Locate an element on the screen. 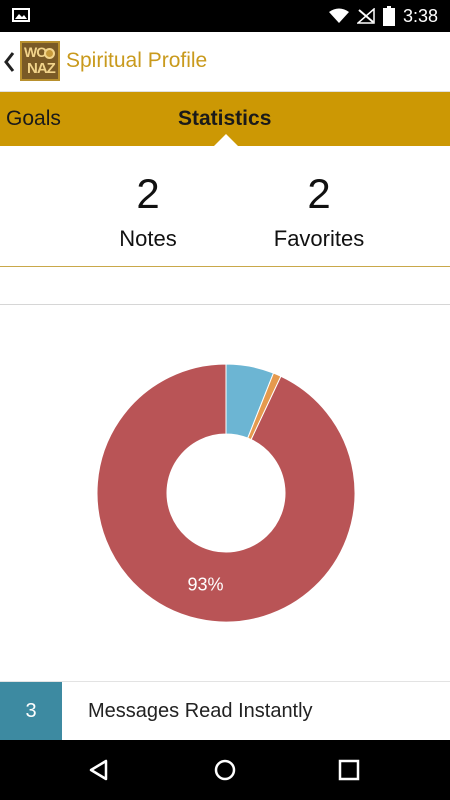 Image resolution: width=450 pixels, height=800 pixels. app-logo: WO NAZ is located at coordinates (40, 61).